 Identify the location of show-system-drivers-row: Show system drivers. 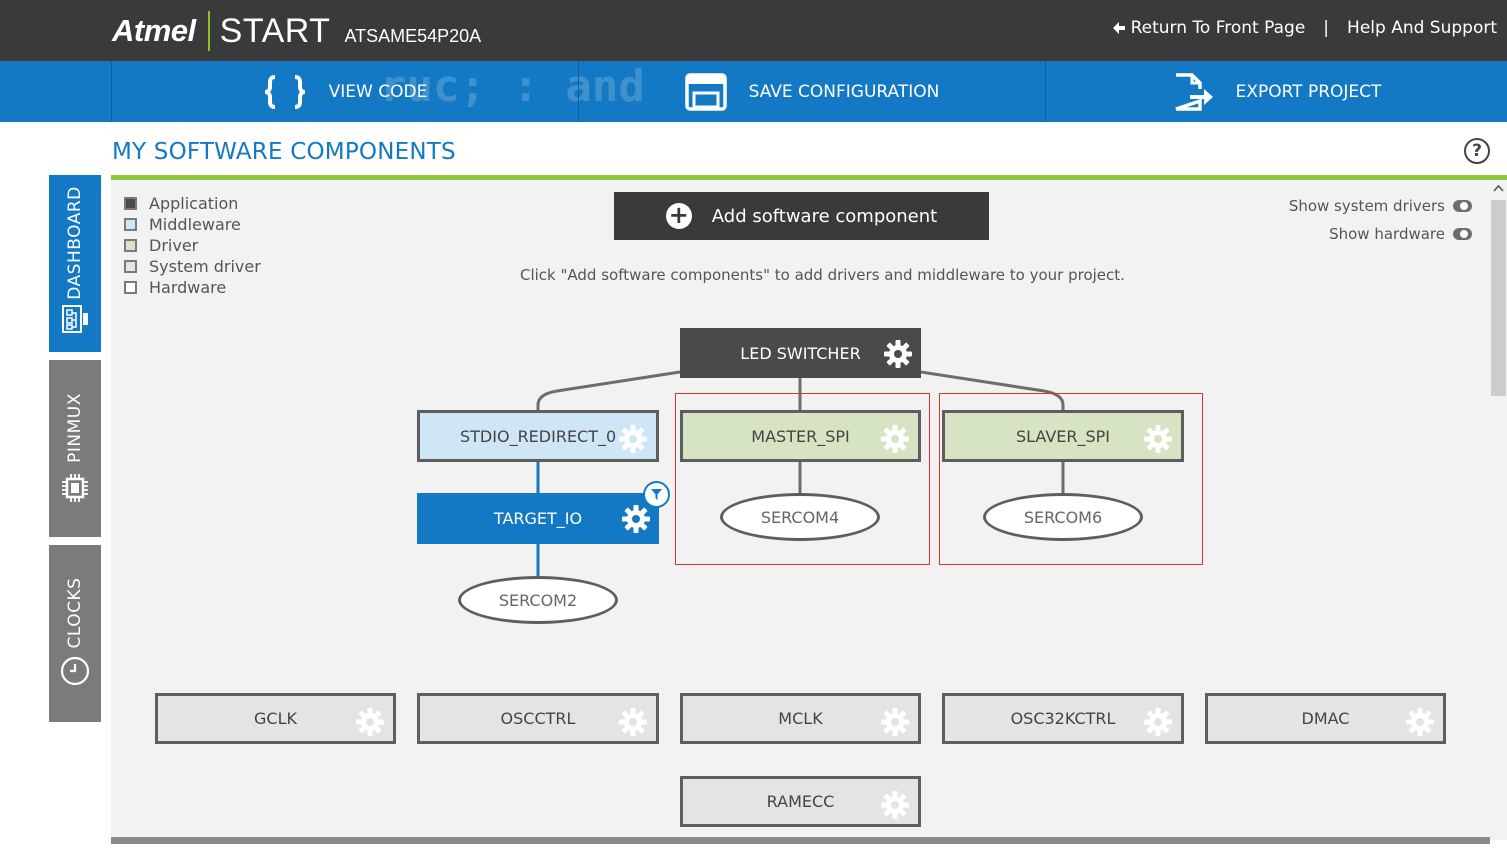
(1380, 206).